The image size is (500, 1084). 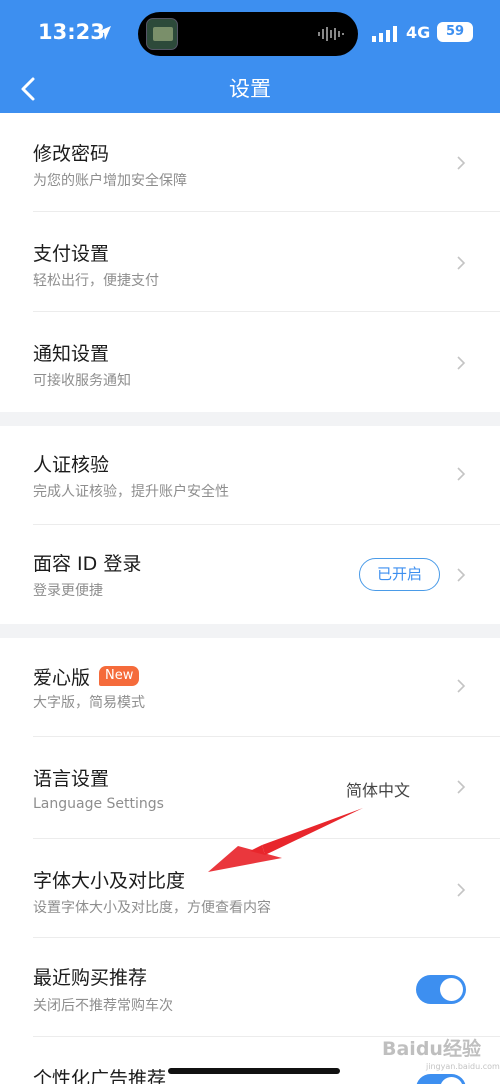 I want to click on row-subtitle: 关闭后不推荐常购车次, so click(x=103, y=1006).